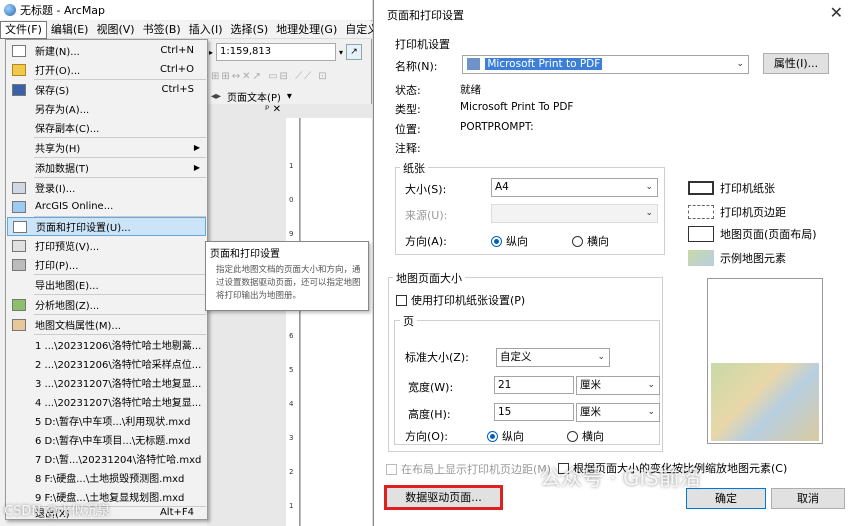 The image size is (855, 526). What do you see at coordinates (426, 189) in the screenshot?
I see `size-label: 大小(S):` at bounding box center [426, 189].